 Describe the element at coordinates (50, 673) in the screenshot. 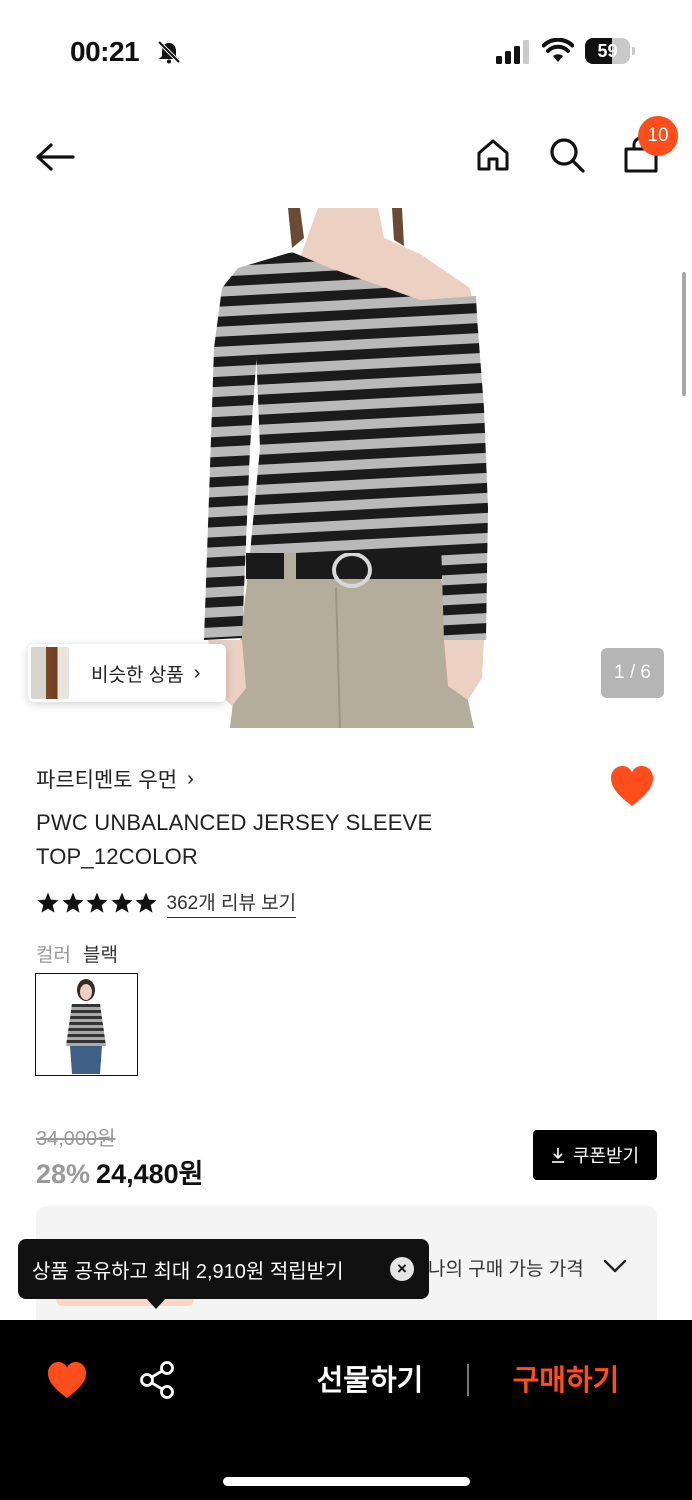

I see `similar-product-thumbnail` at that location.